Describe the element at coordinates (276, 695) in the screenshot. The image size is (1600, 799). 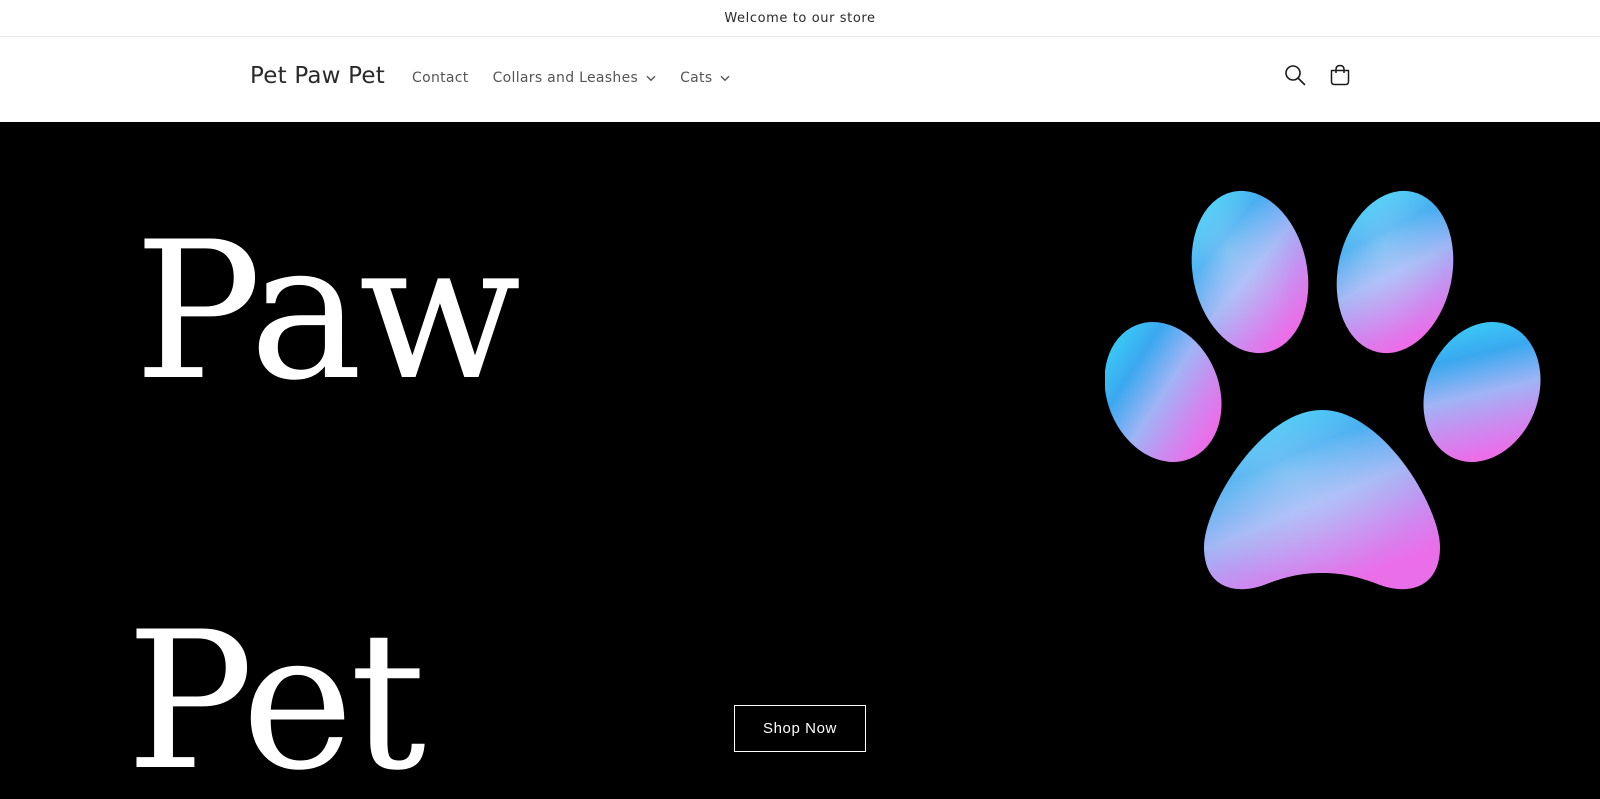
I see `hero-heading-line-2: Pet` at that location.